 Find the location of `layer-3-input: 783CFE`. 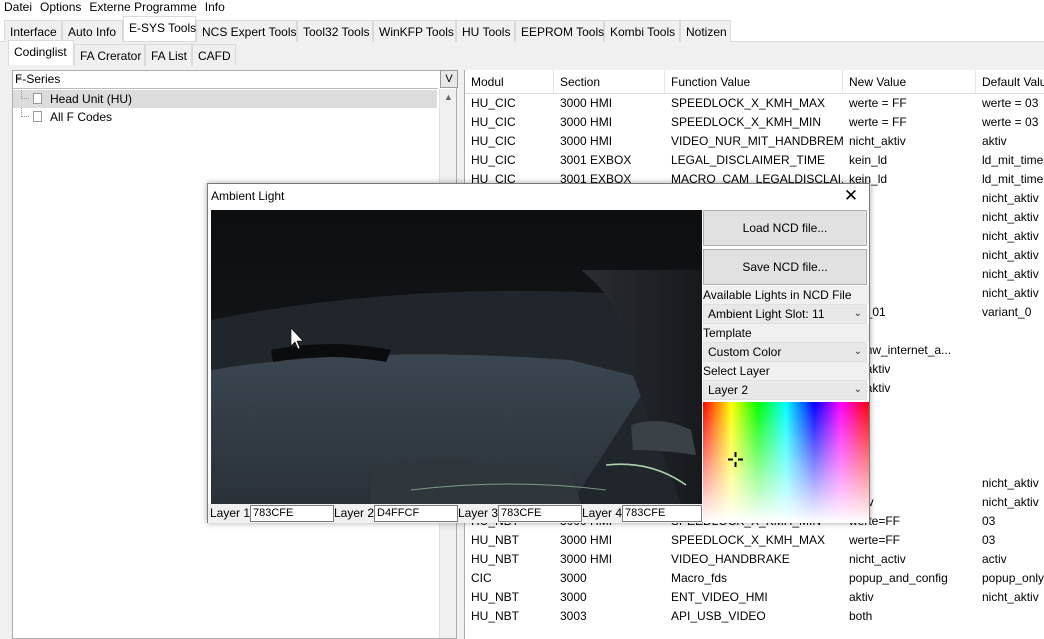

layer-3-input: 783CFE is located at coordinates (540, 513).